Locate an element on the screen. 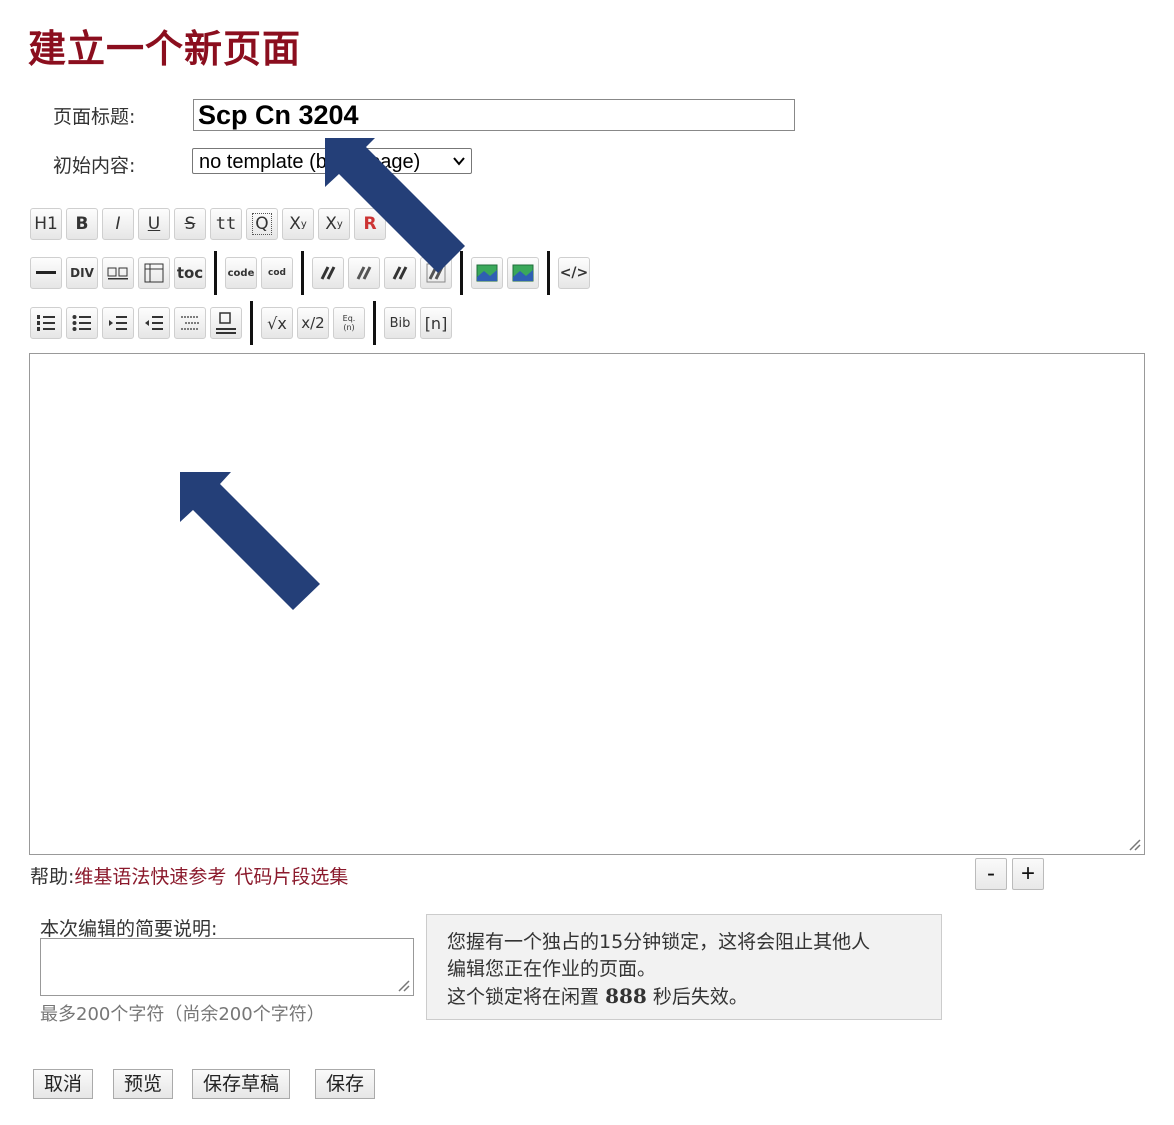 This screenshot has width=1174, height=1125. html-button: </> is located at coordinates (574, 273).